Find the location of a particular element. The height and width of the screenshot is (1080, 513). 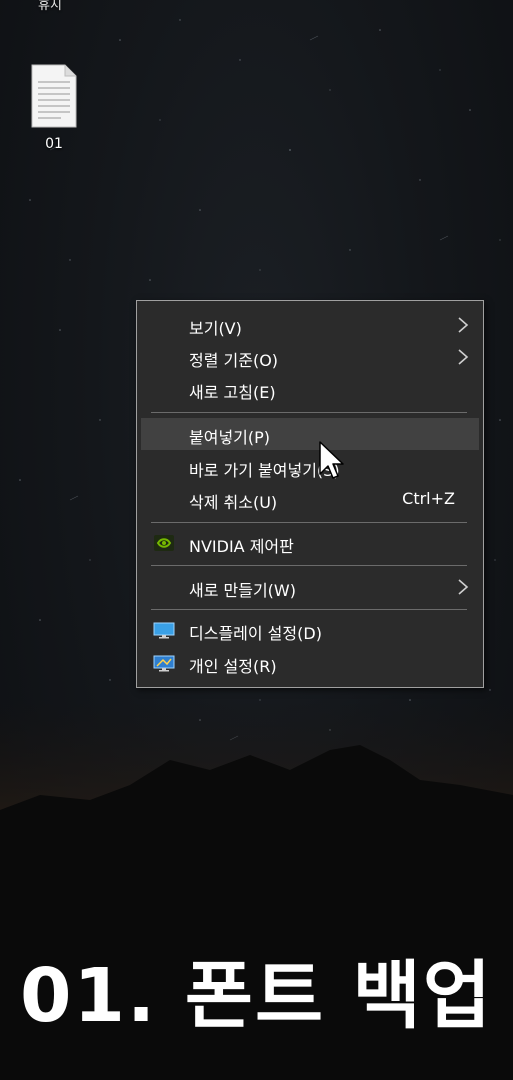

nvidia-icon is located at coordinates (164, 543).